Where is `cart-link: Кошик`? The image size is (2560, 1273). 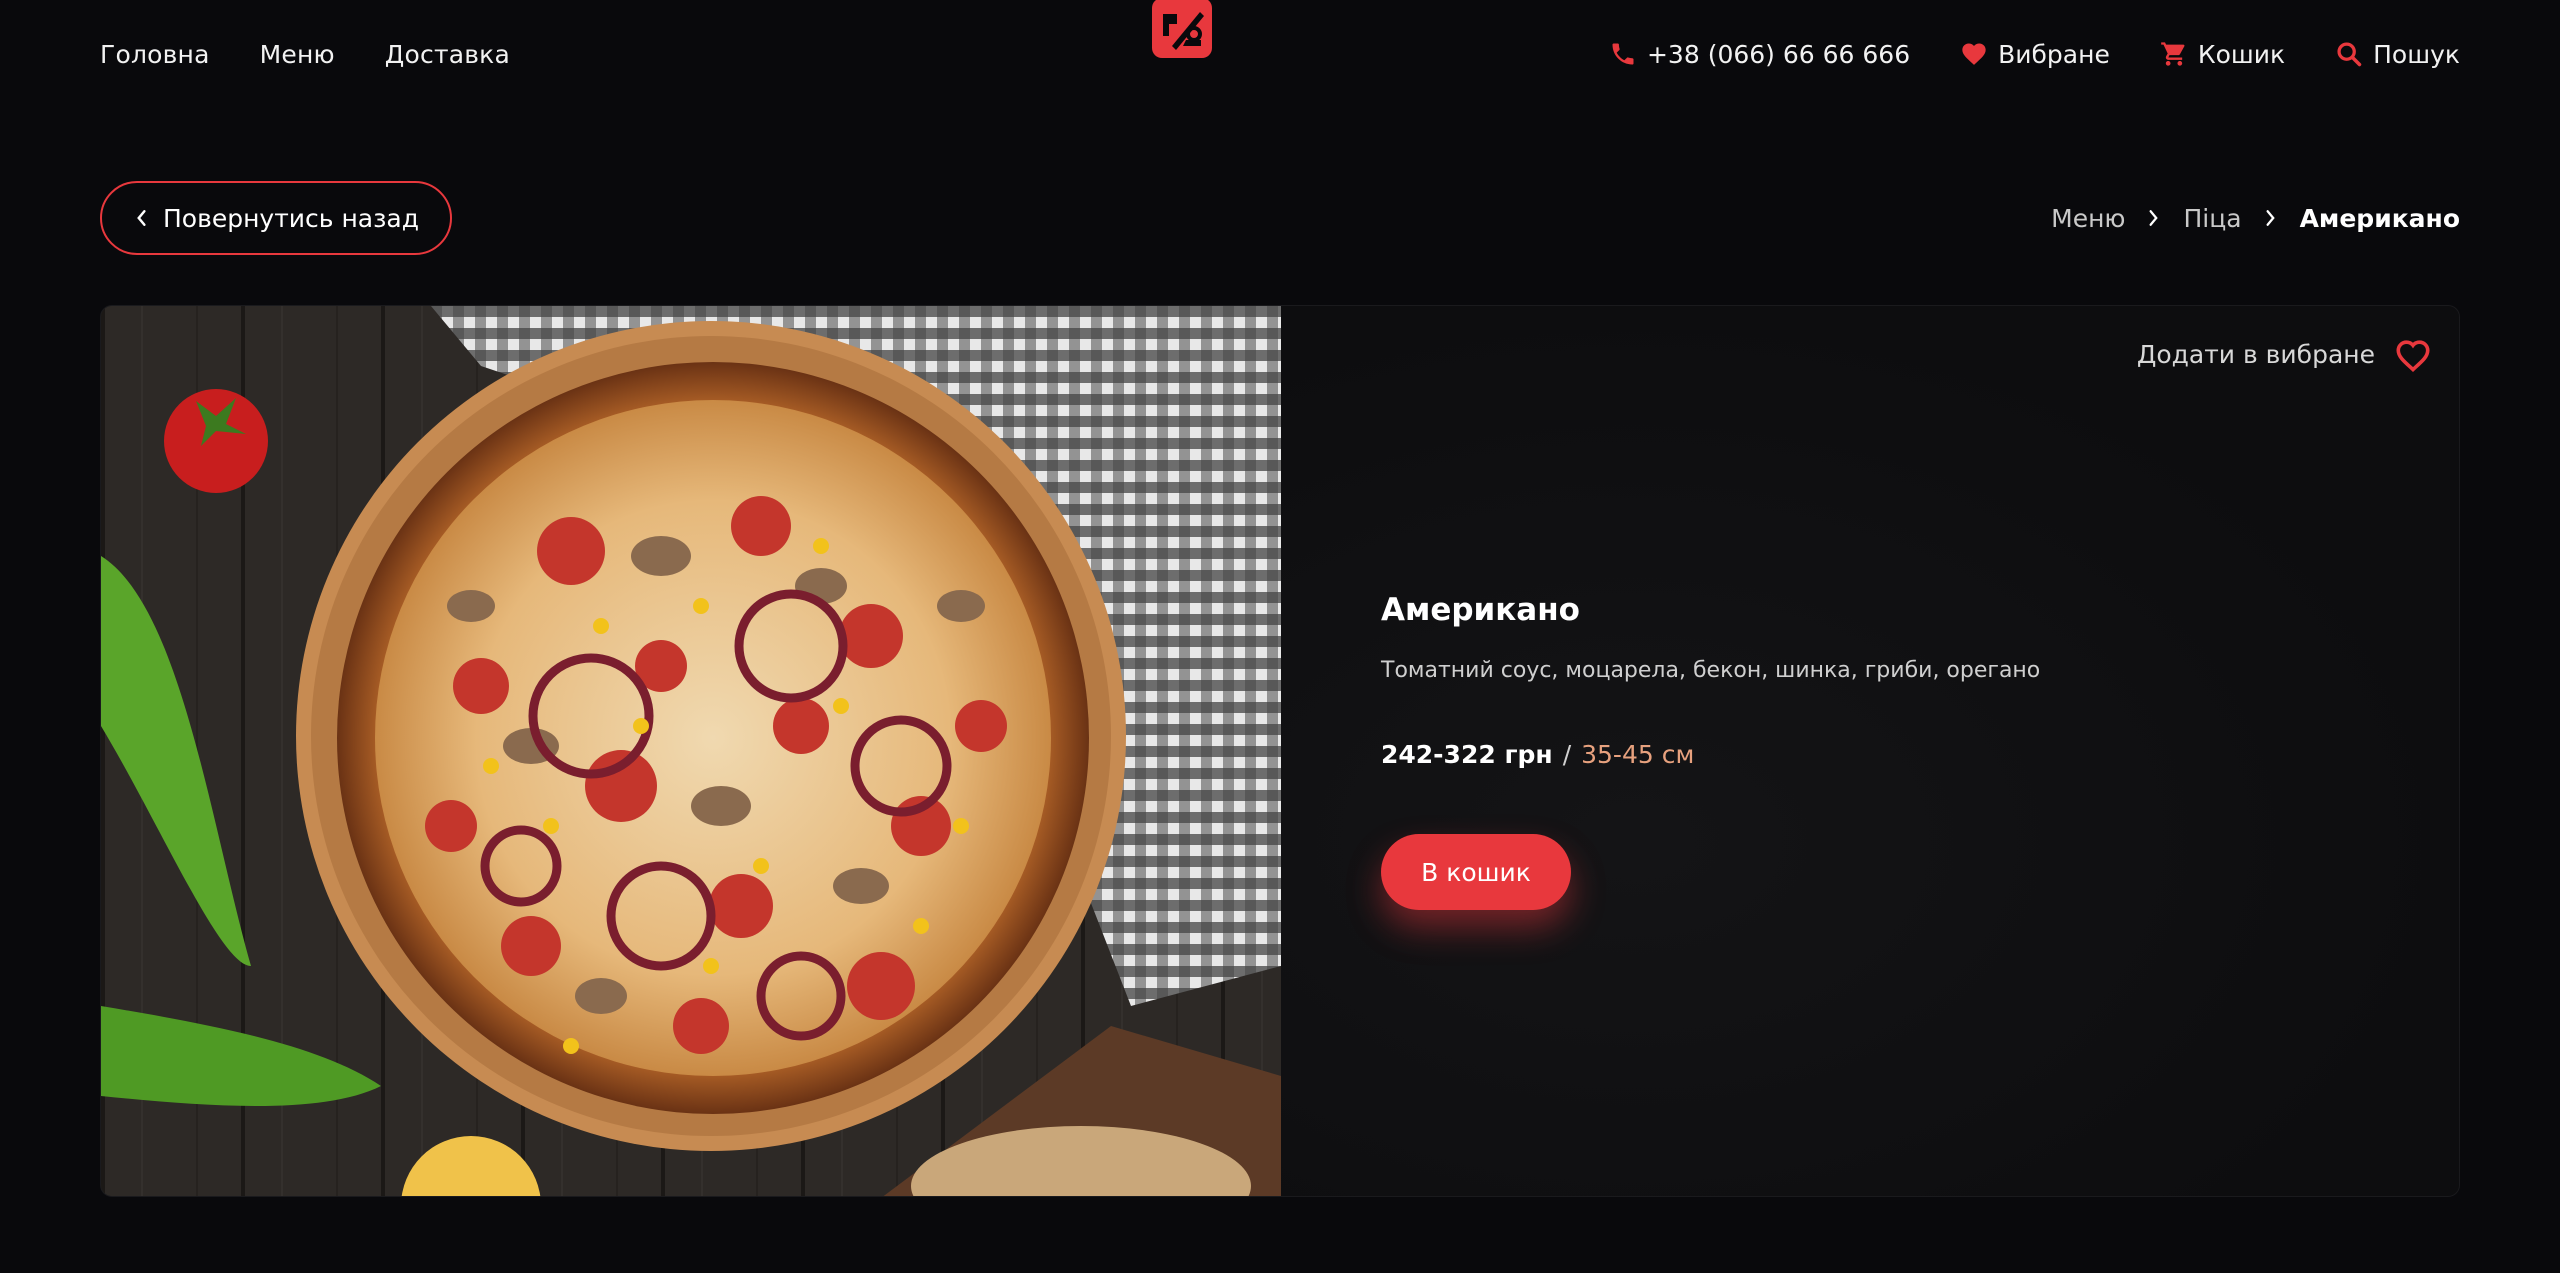
cart-link: Кошик is located at coordinates (2222, 54).